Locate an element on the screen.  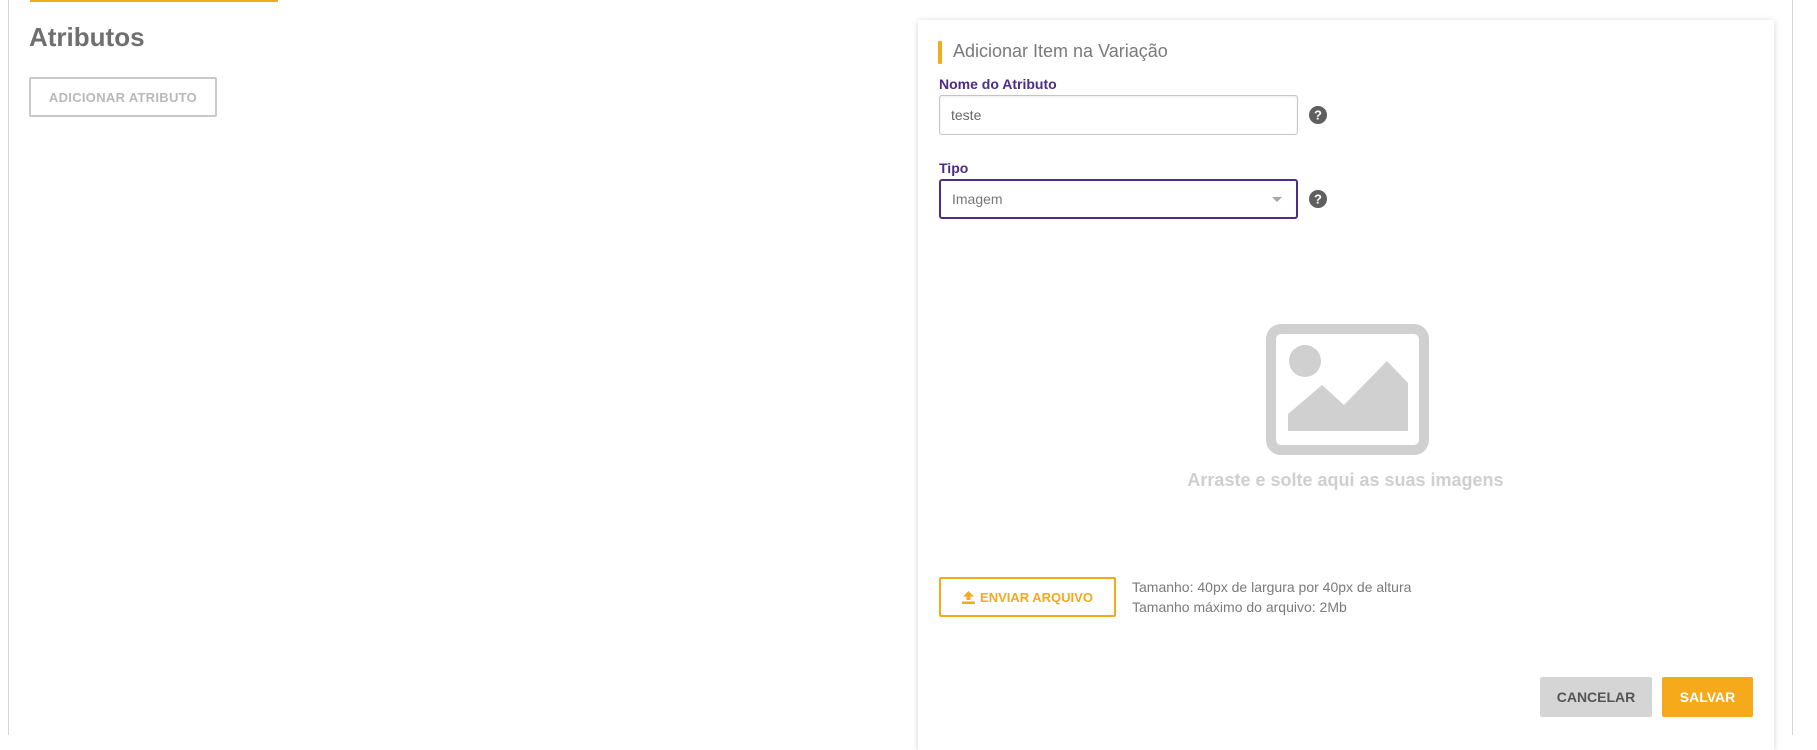
type-select-value: Imagem is located at coordinates (977, 199).